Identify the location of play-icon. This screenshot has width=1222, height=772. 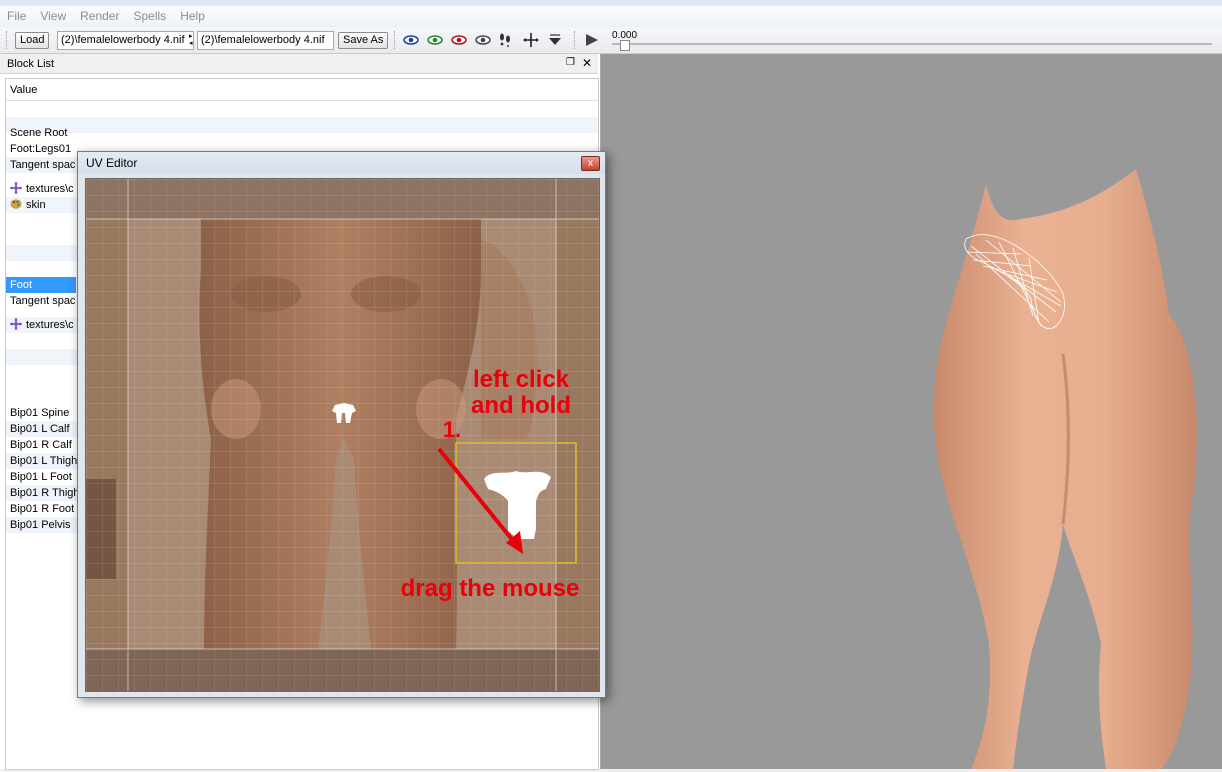
(592, 40).